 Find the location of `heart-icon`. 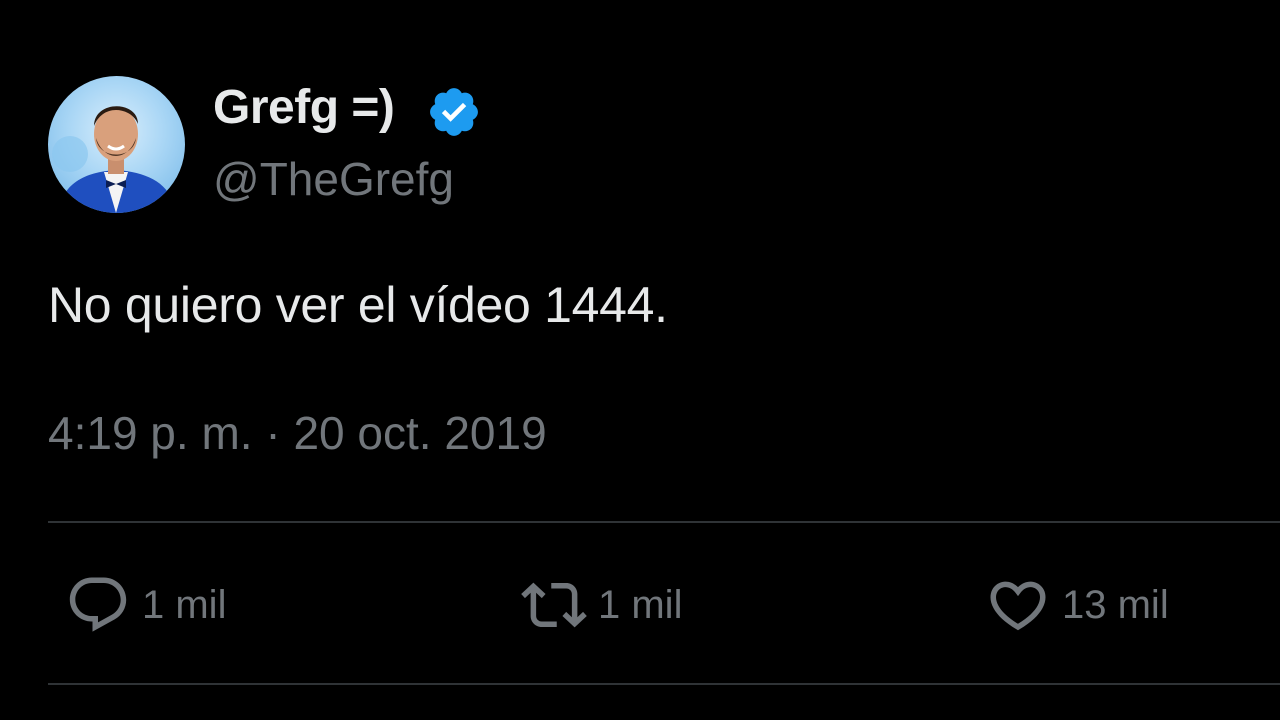

heart-icon is located at coordinates (1018, 605).